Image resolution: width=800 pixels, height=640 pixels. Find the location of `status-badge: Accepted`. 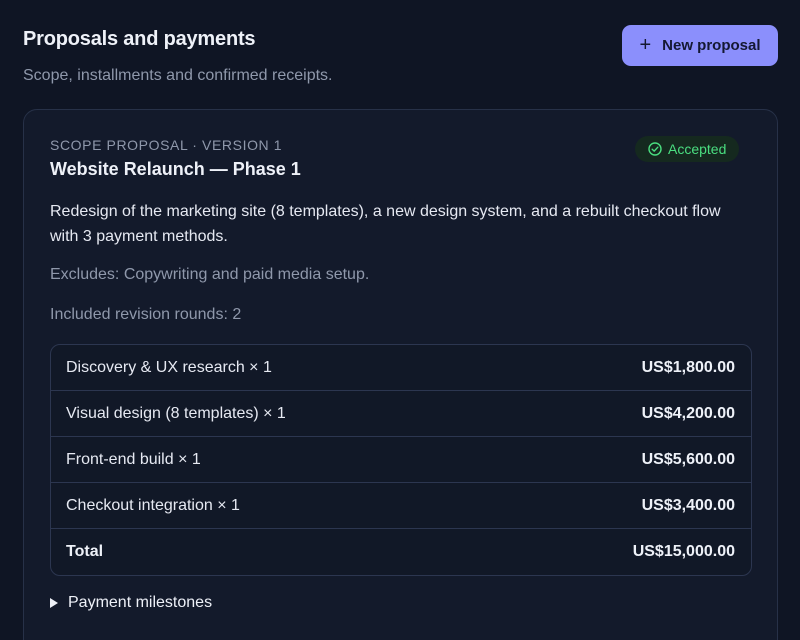

status-badge: Accepted is located at coordinates (687, 149).